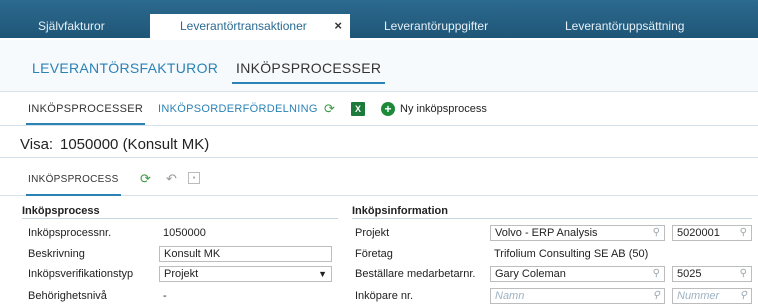 This screenshot has width=758, height=306. I want to click on inkopare-name-field: Namn ⚲, so click(577, 296).